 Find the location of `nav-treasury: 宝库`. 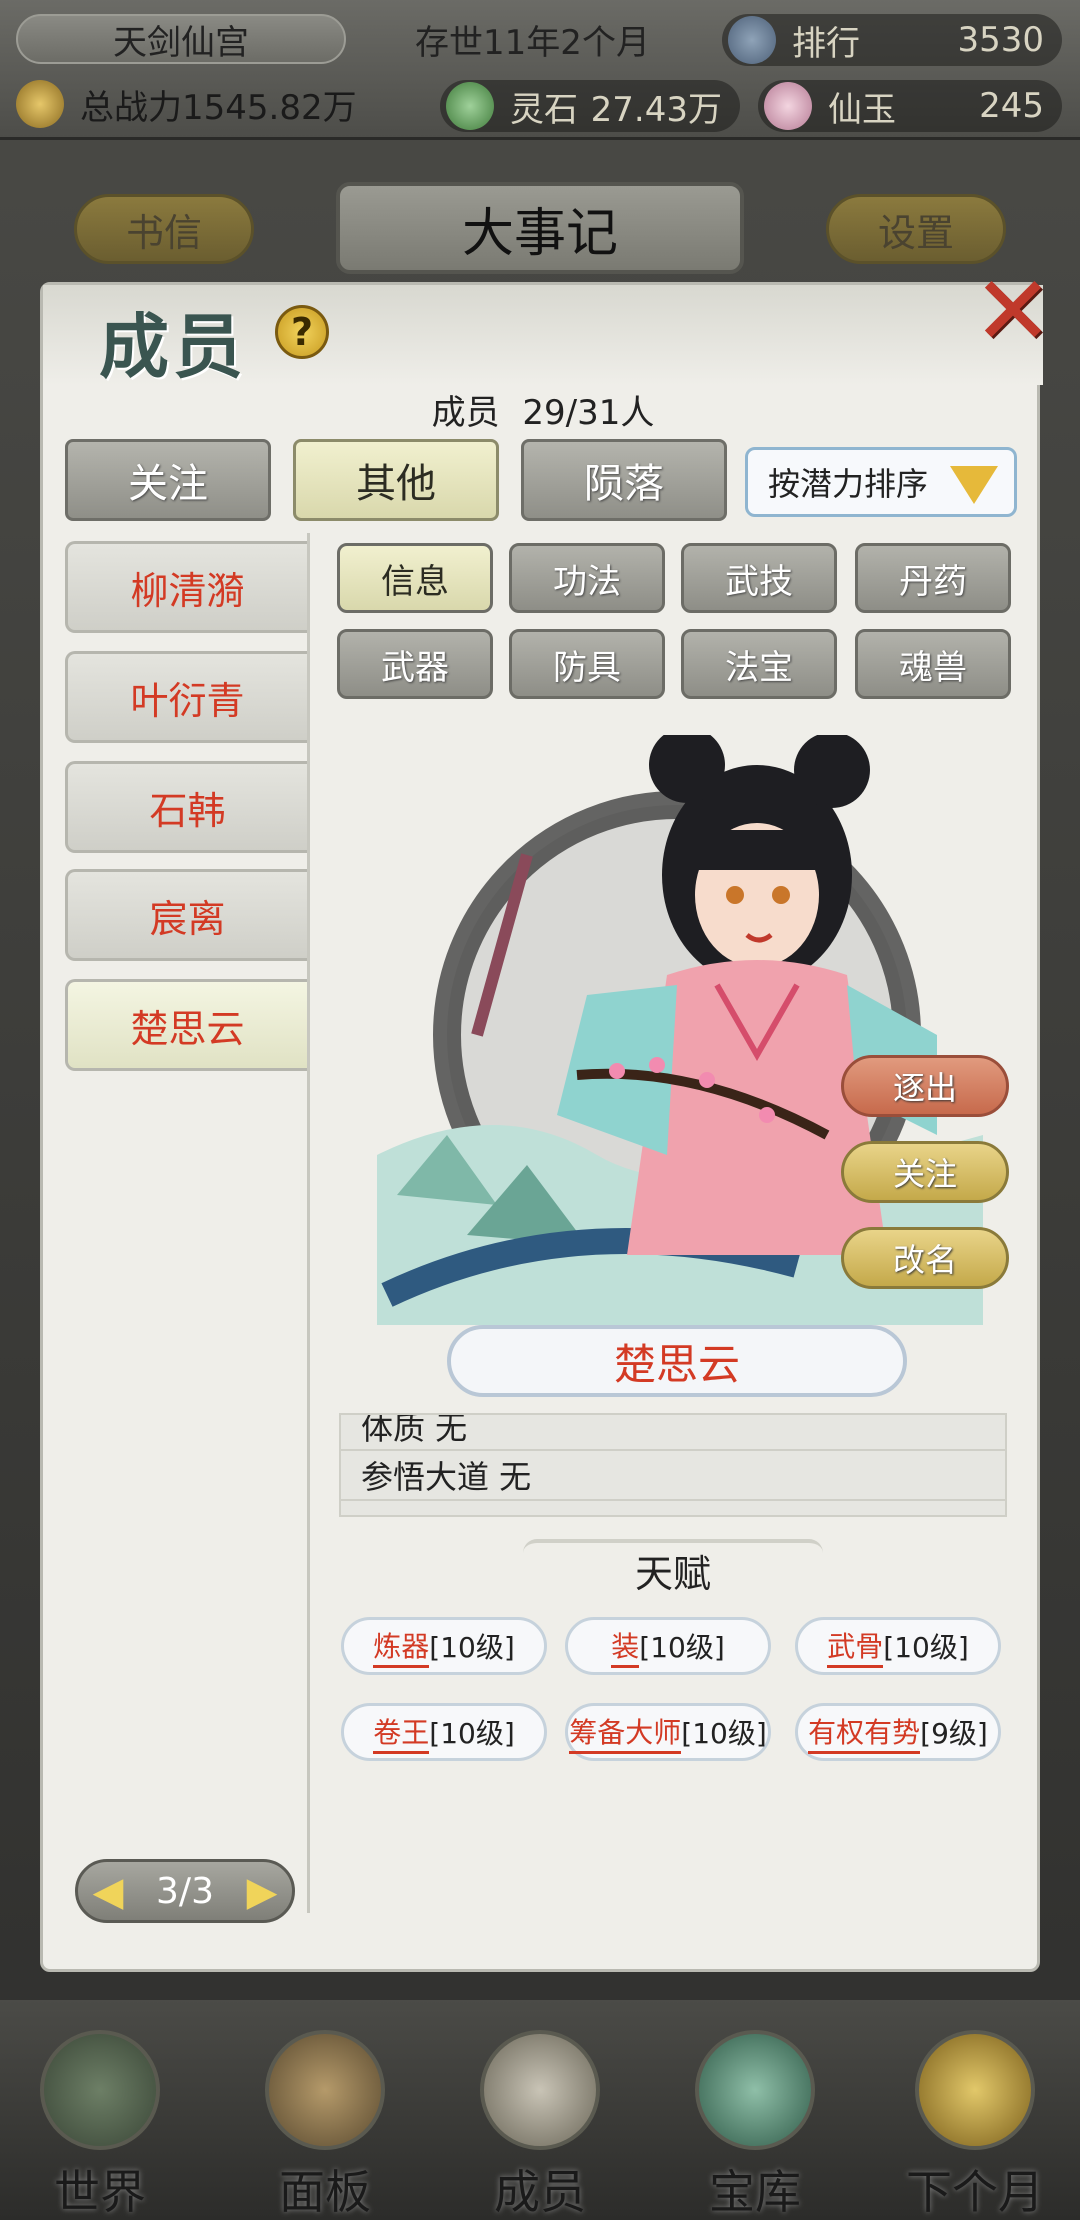

nav-treasury: 宝库 is located at coordinates (755, 2125).